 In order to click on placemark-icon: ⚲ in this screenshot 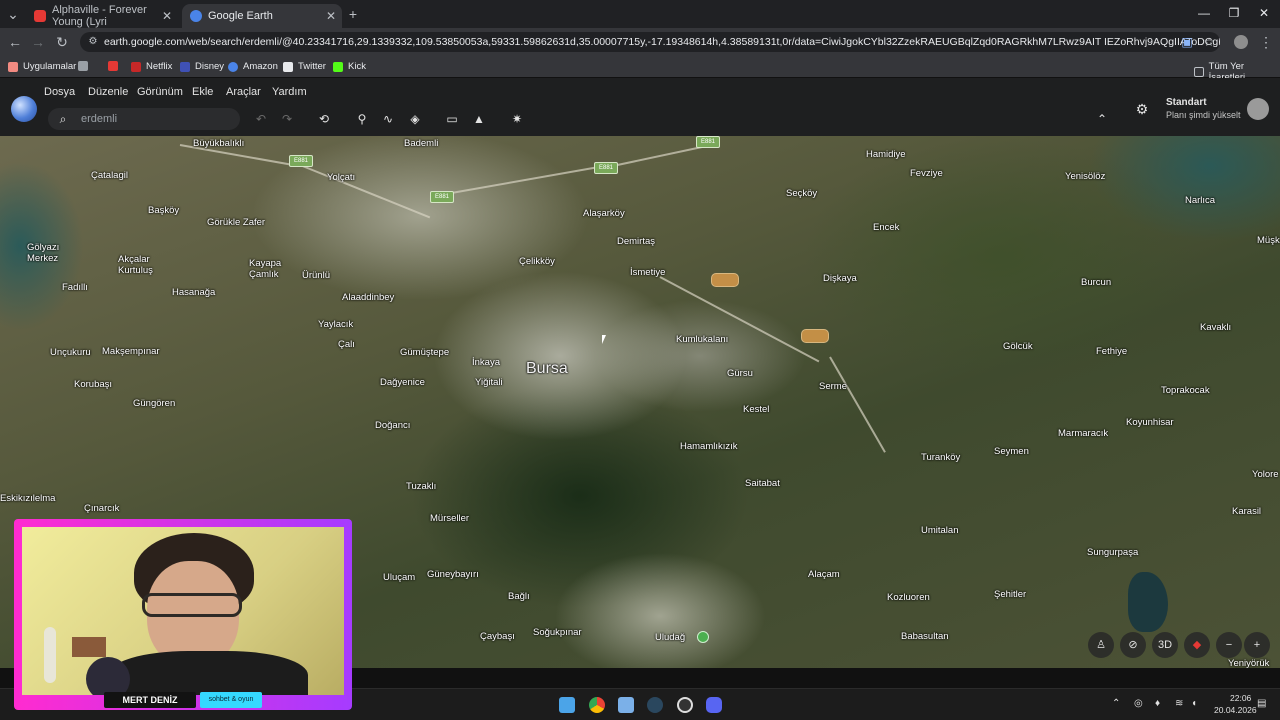, I will do `click(362, 119)`.